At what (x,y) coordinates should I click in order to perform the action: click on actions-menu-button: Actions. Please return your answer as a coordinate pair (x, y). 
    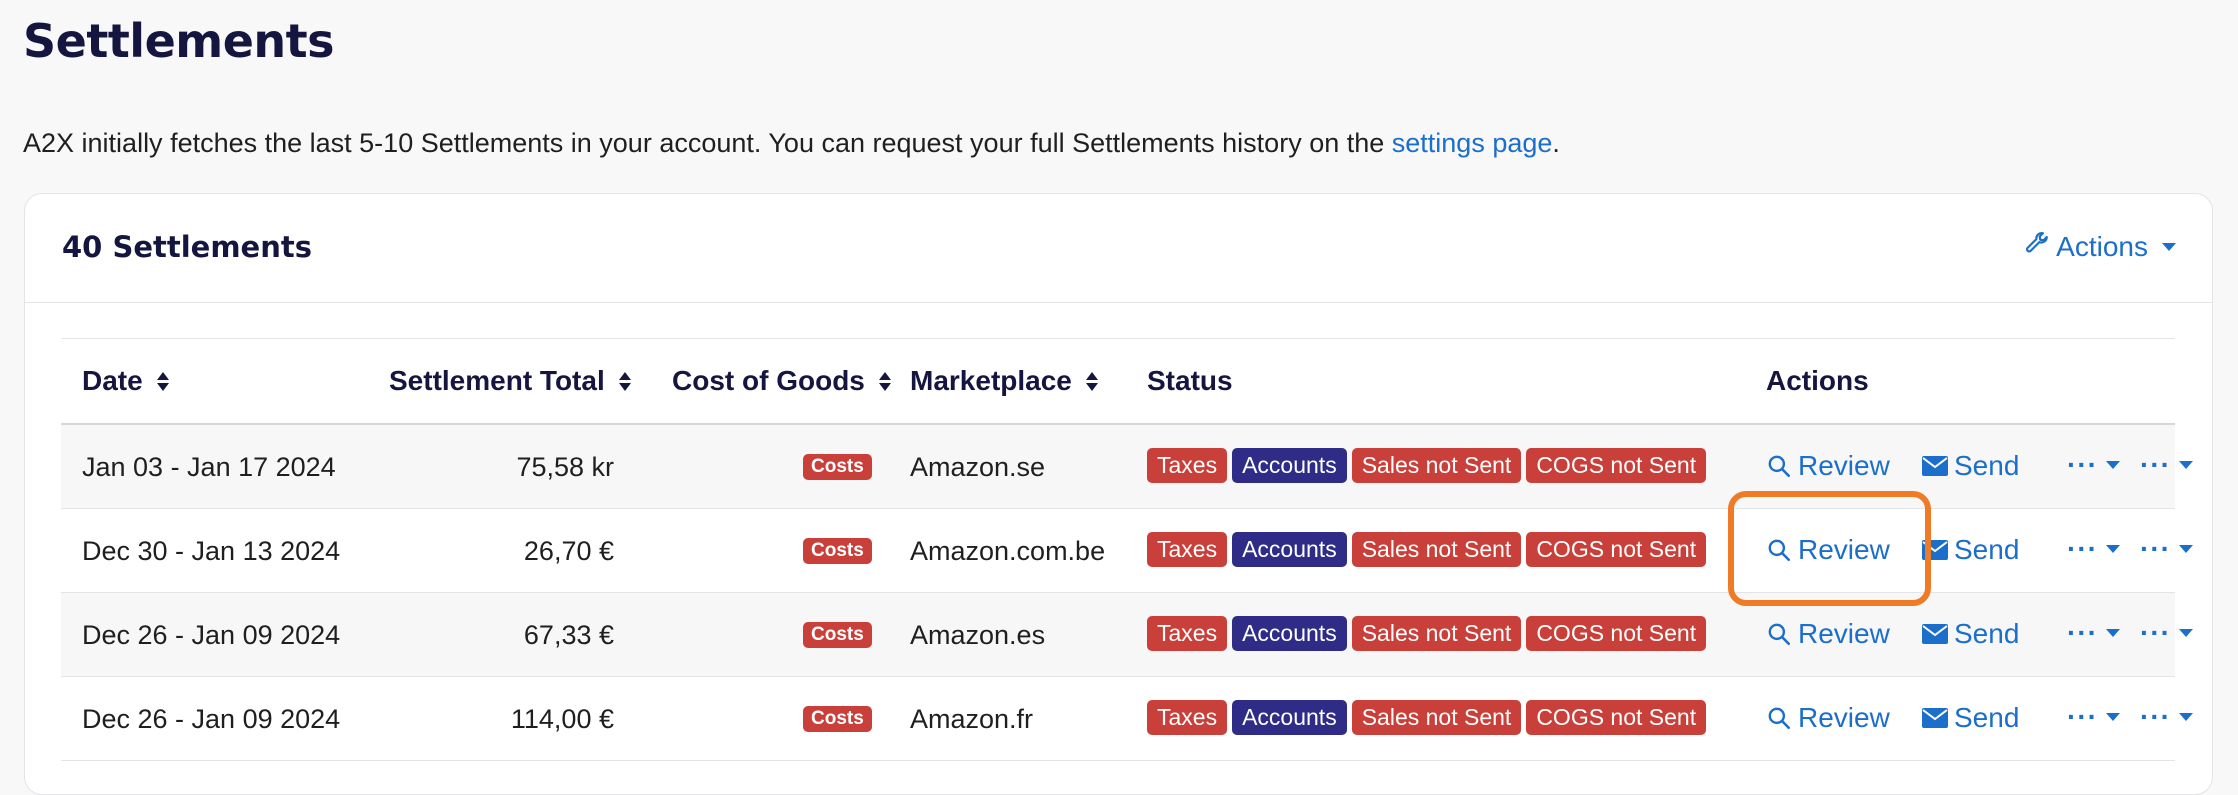
    Looking at the image, I should click on (2100, 246).